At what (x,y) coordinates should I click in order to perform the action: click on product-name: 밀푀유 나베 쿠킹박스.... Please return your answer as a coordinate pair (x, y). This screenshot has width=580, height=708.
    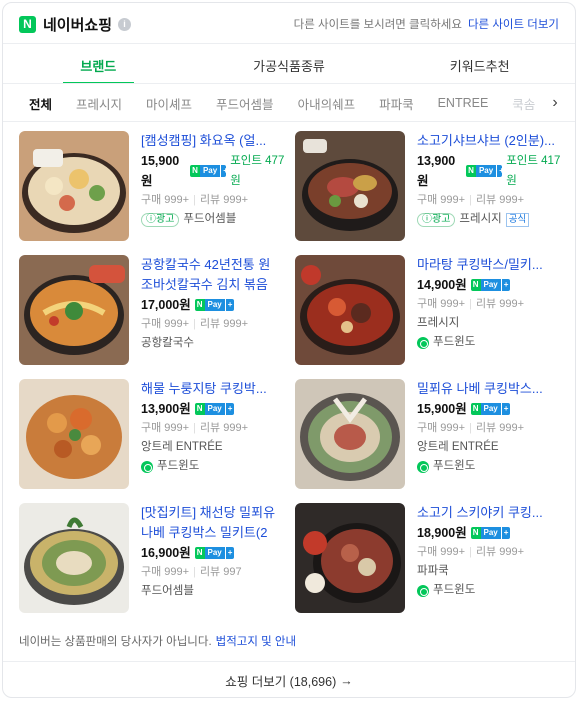
    Looking at the image, I should click on (491, 389).